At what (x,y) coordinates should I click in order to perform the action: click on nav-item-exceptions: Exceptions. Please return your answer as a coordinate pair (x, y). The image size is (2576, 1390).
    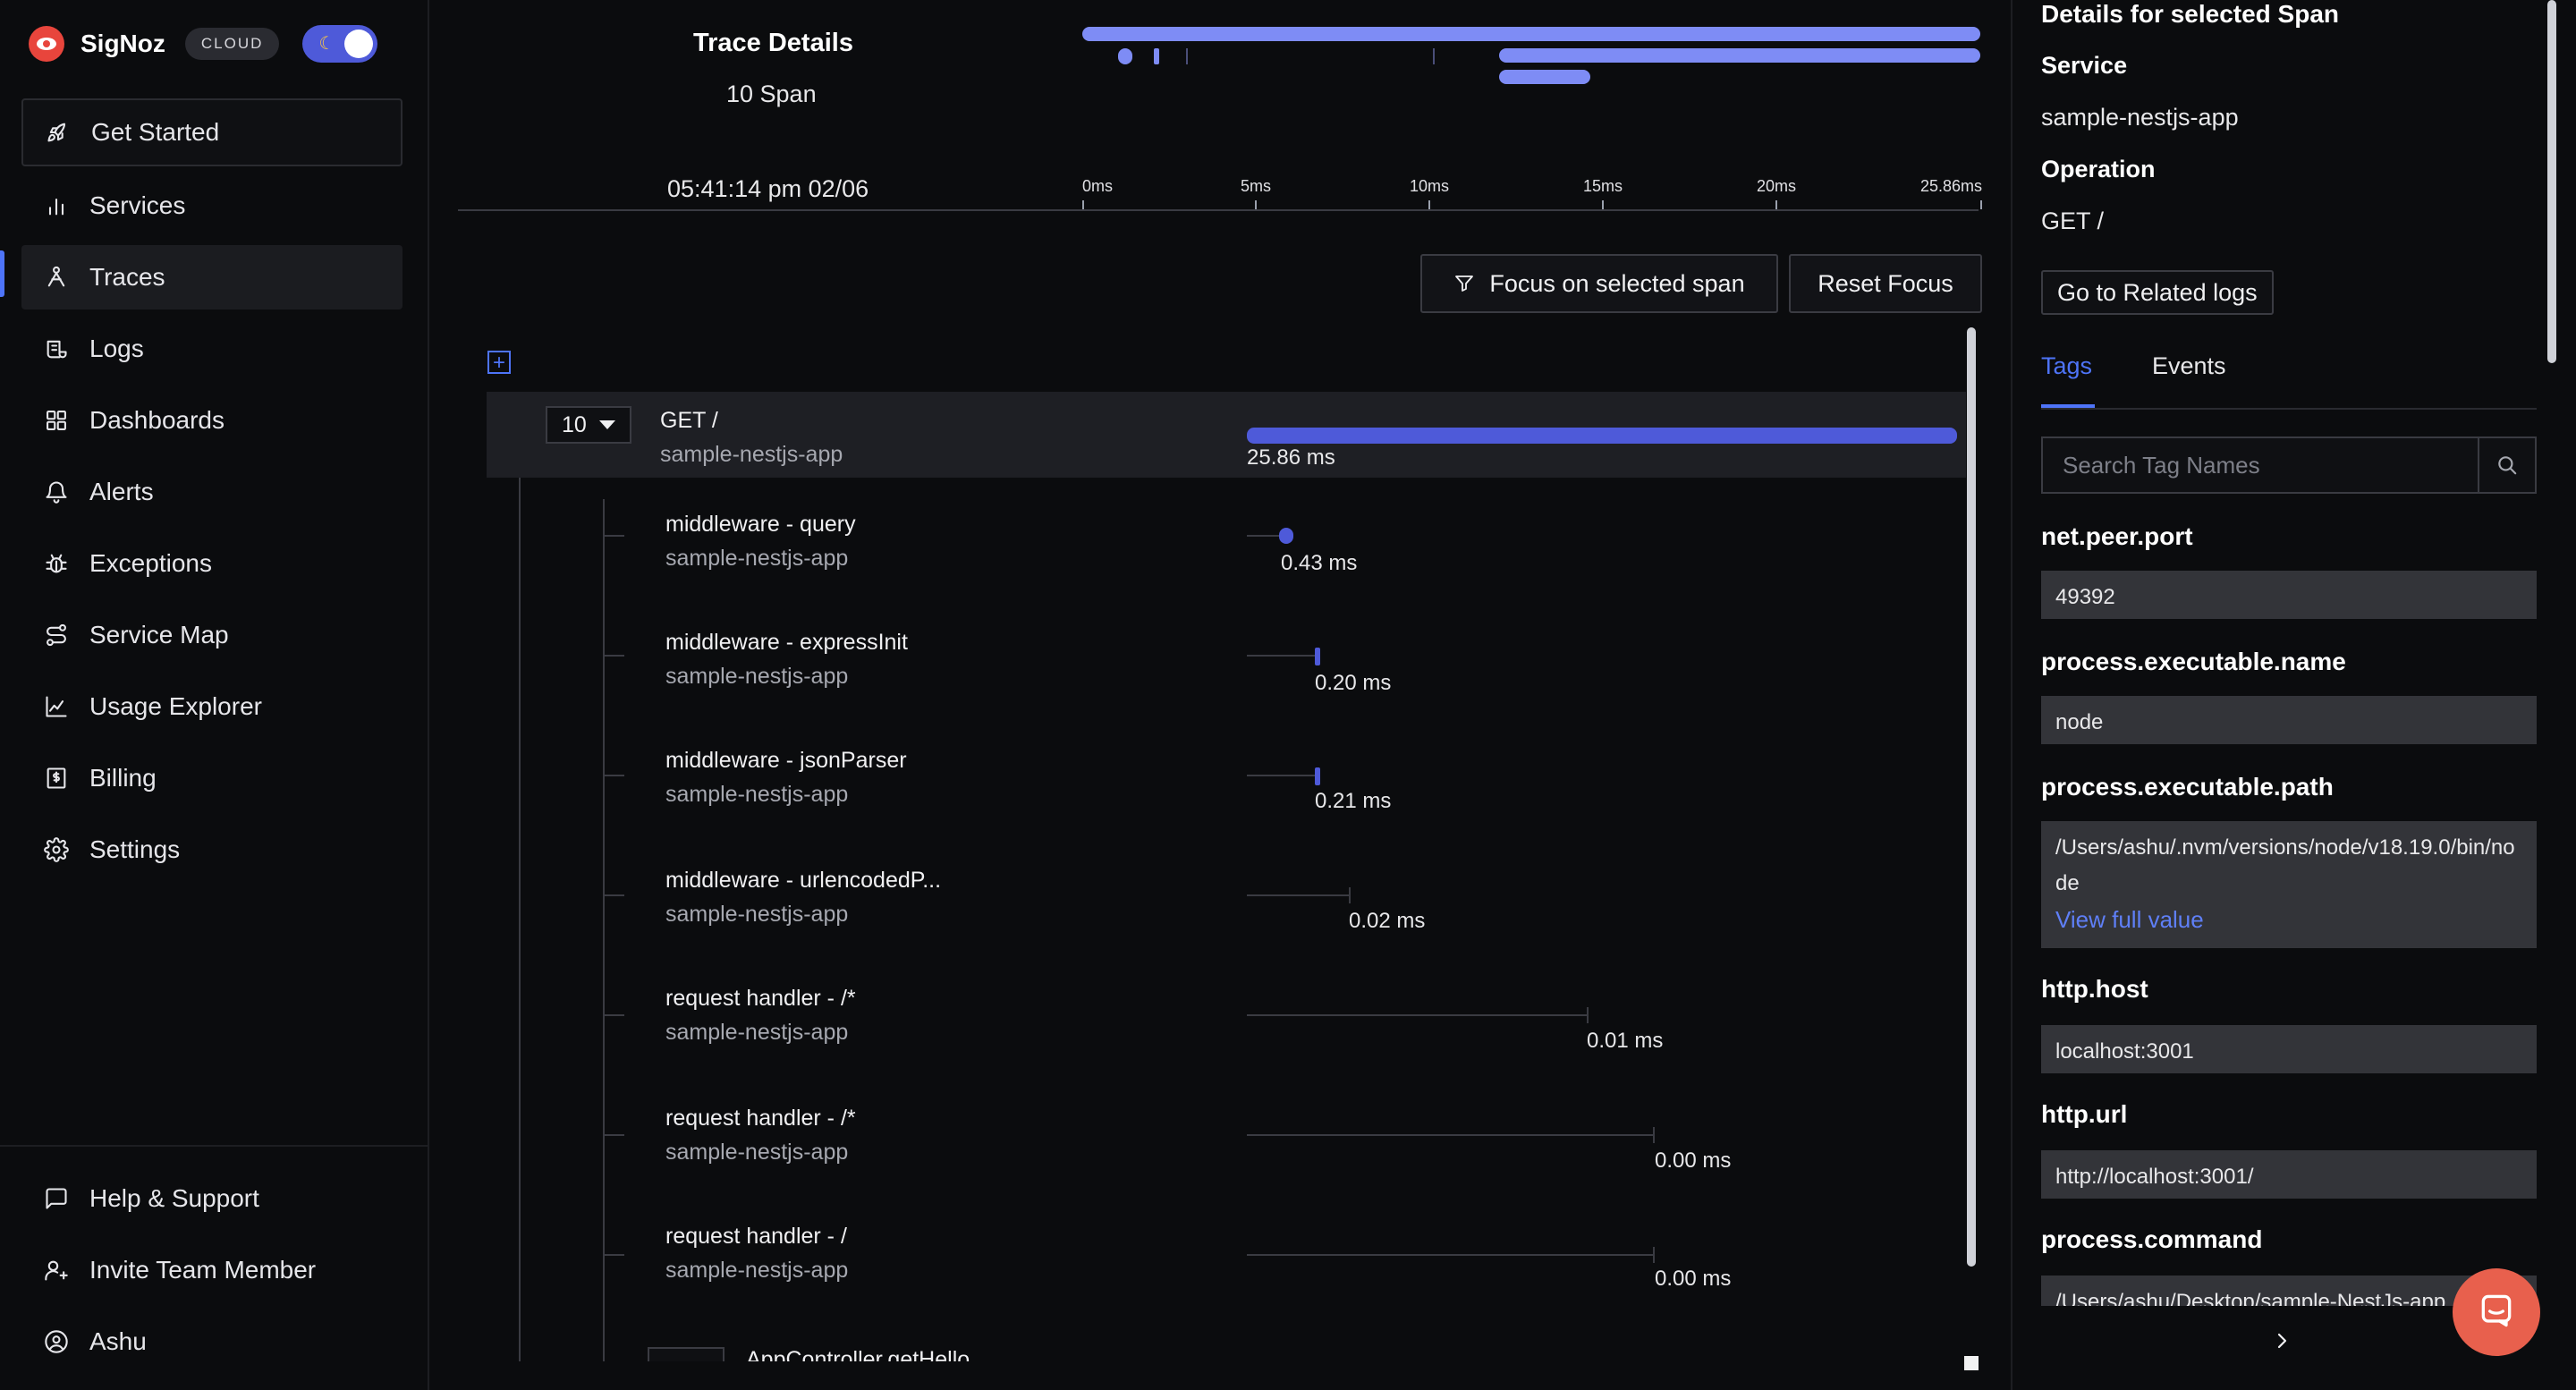
    Looking at the image, I should click on (211, 563).